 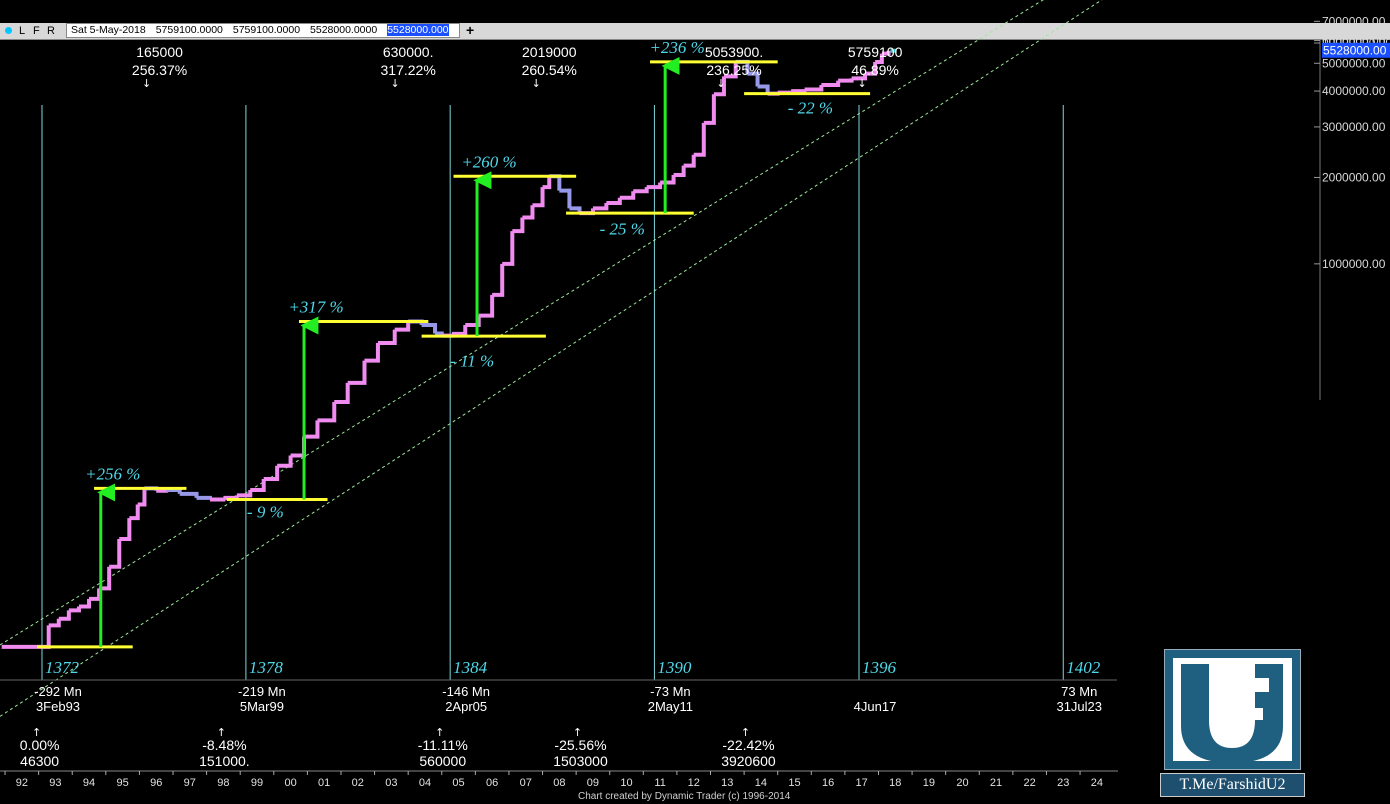 What do you see at coordinates (734, 52) in the screenshot?
I see `peak-price-label: 5053900.` at bounding box center [734, 52].